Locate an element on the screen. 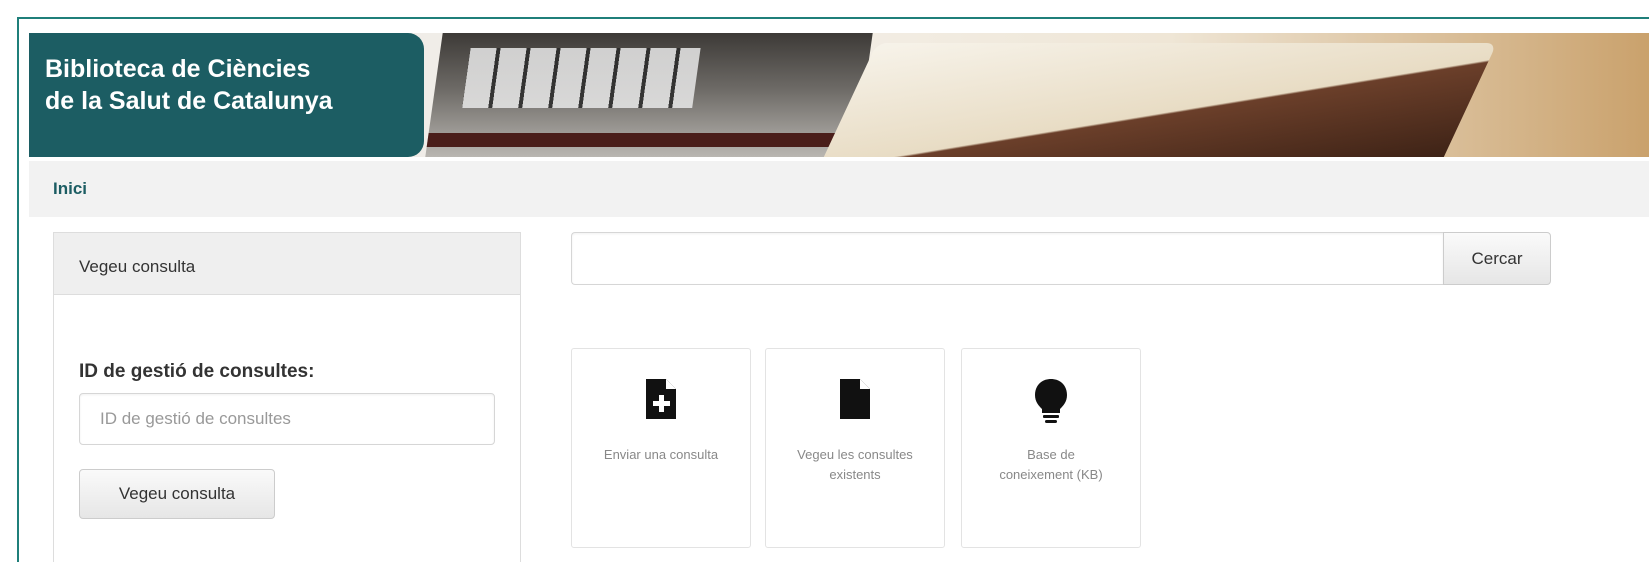 Image resolution: width=1649 pixels, height=562 pixels. tile-label: Base de coneixement (KB) is located at coordinates (1051, 464).